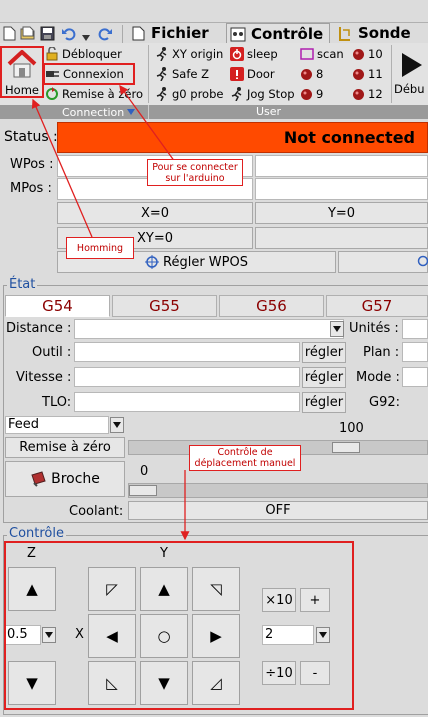 The image size is (428, 717). Describe the element at coordinates (62, 168) in the screenshot. I see `arrow-homing` at that location.